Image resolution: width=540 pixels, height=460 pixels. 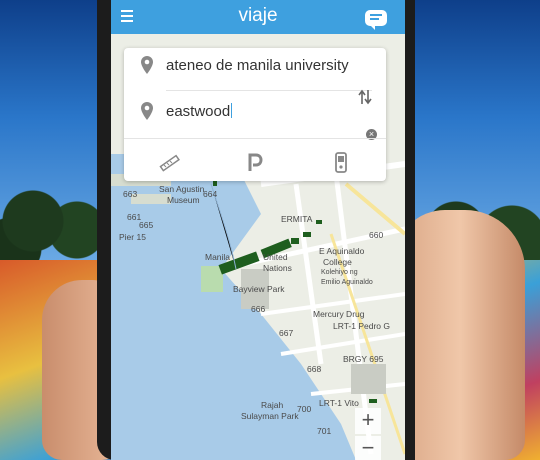 What do you see at coordinates (255, 111) in the screenshot?
I see `destination-field: eastwood` at bounding box center [255, 111].